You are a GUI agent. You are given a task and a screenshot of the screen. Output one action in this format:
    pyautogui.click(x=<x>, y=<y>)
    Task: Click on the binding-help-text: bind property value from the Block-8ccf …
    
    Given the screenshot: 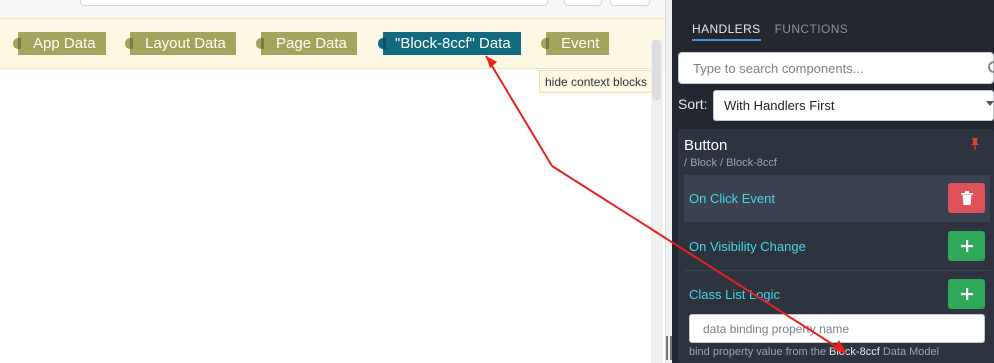 What is the action you would take?
    pyautogui.click(x=814, y=352)
    